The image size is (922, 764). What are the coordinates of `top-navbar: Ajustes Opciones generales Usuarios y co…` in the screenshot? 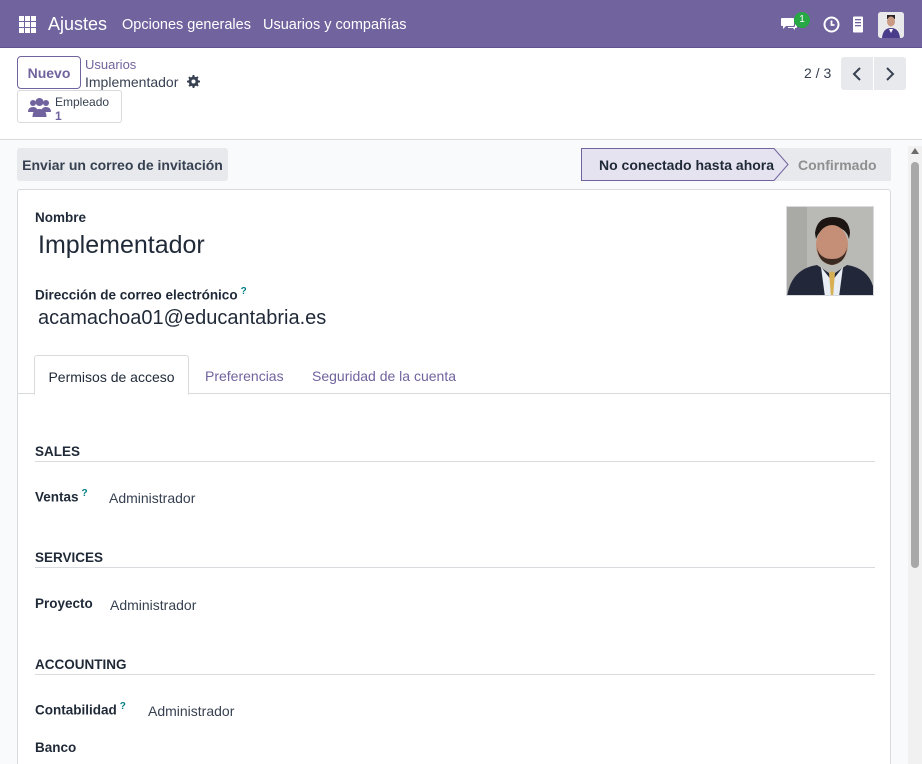 It's located at (461, 24).